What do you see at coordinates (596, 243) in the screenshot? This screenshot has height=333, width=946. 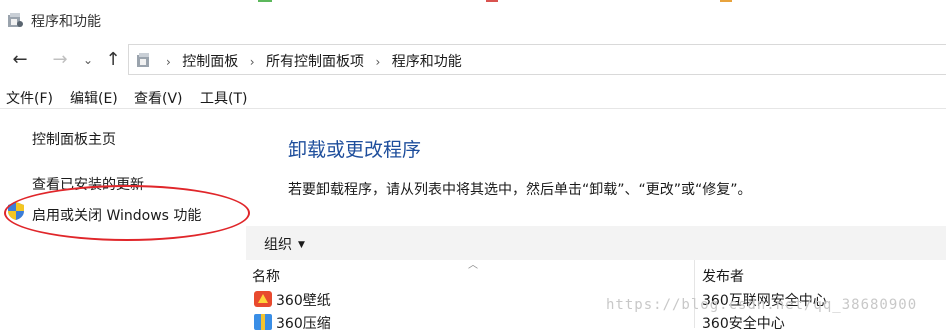 I see `toolbar: 组织 ▼` at bounding box center [596, 243].